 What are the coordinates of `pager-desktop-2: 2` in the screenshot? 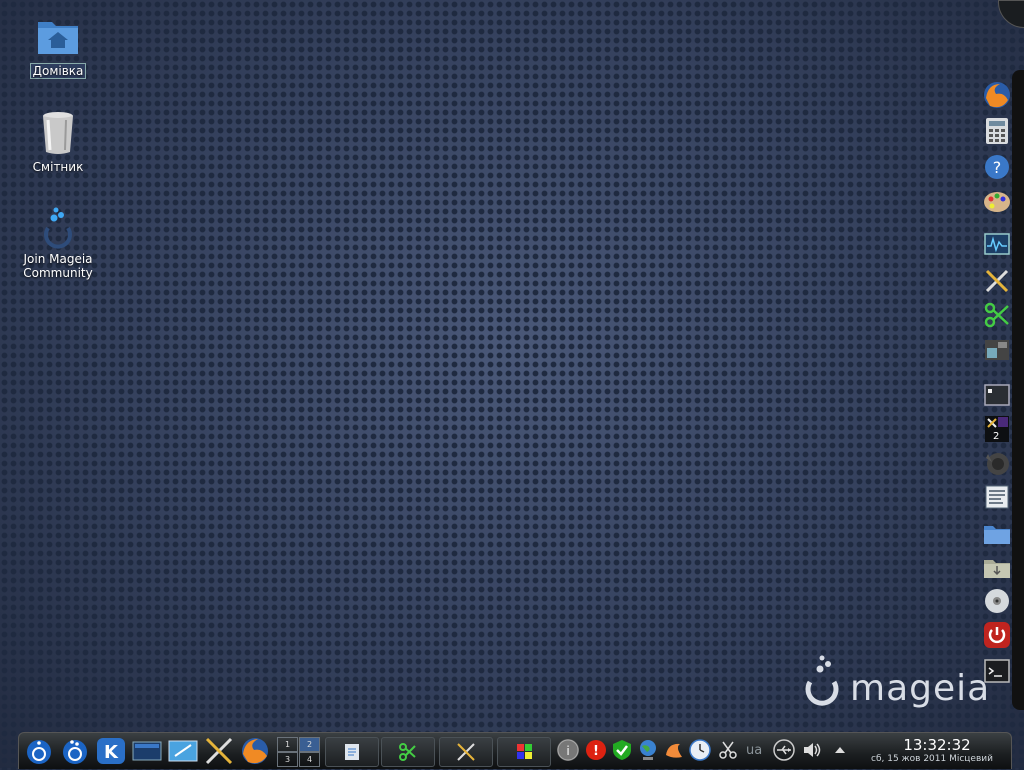 It's located at (309, 744).